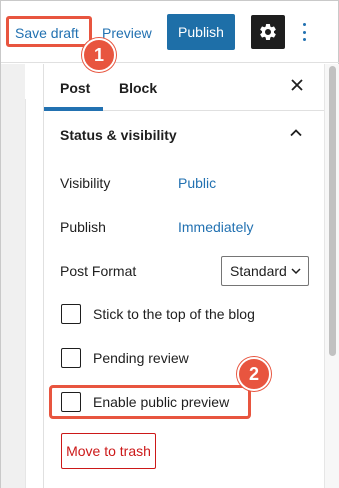  I want to click on post-format-selected: Standard, so click(258, 271).